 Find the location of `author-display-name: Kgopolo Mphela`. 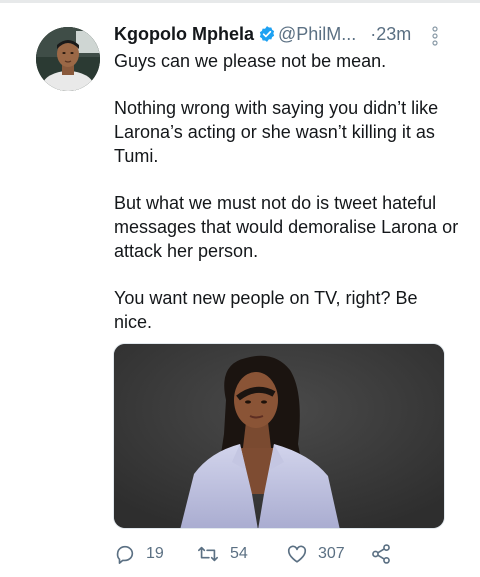

author-display-name: Kgopolo Mphela is located at coordinates (184, 34).